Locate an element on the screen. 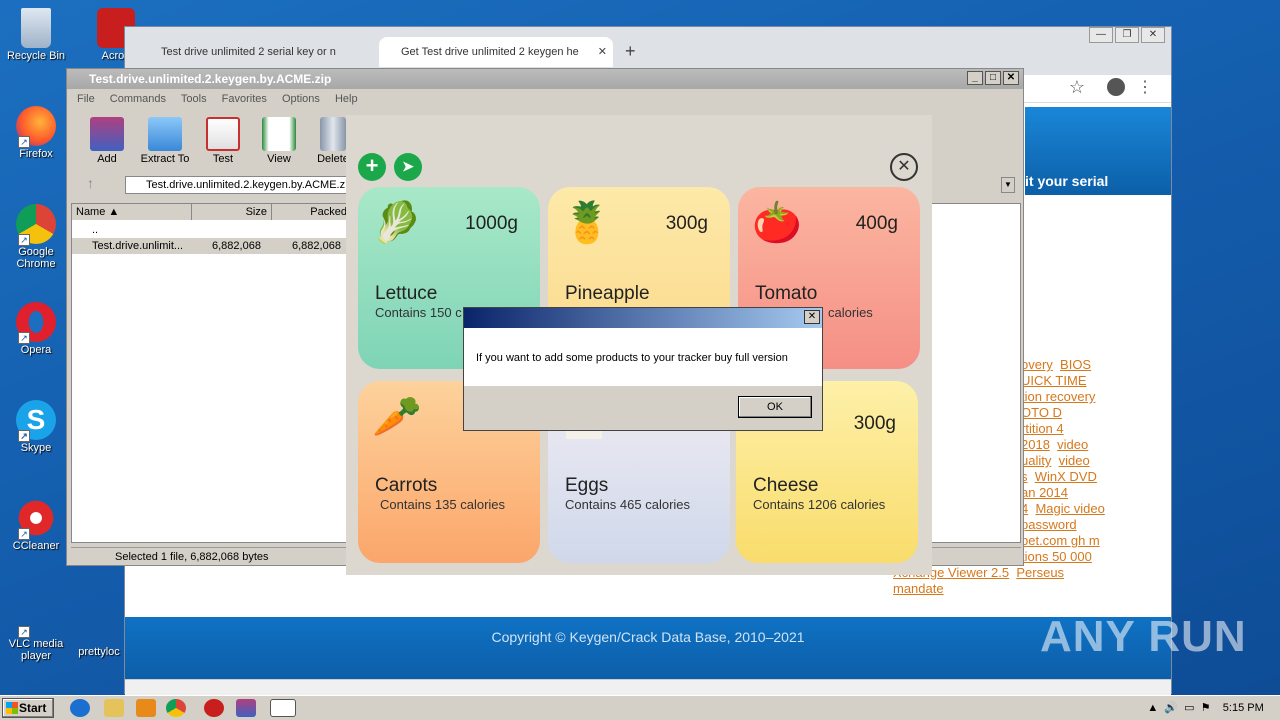 The width and height of the screenshot is (1280, 720). table-row: .. is located at coordinates (211, 230).